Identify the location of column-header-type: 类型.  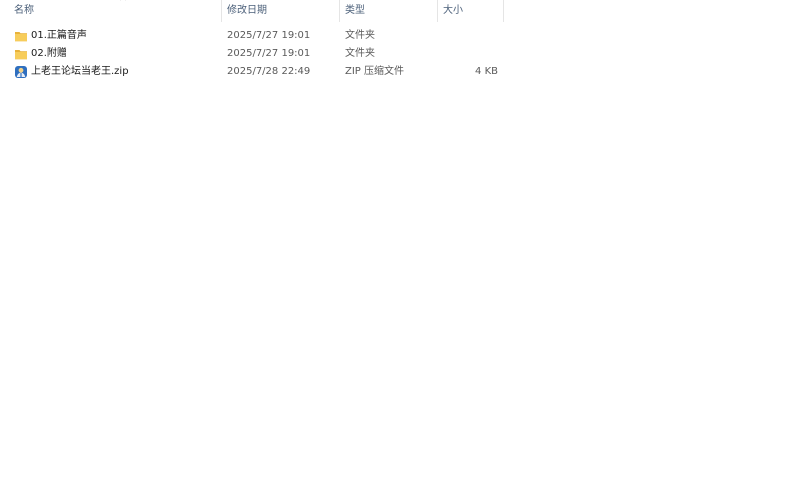
(389, 11).